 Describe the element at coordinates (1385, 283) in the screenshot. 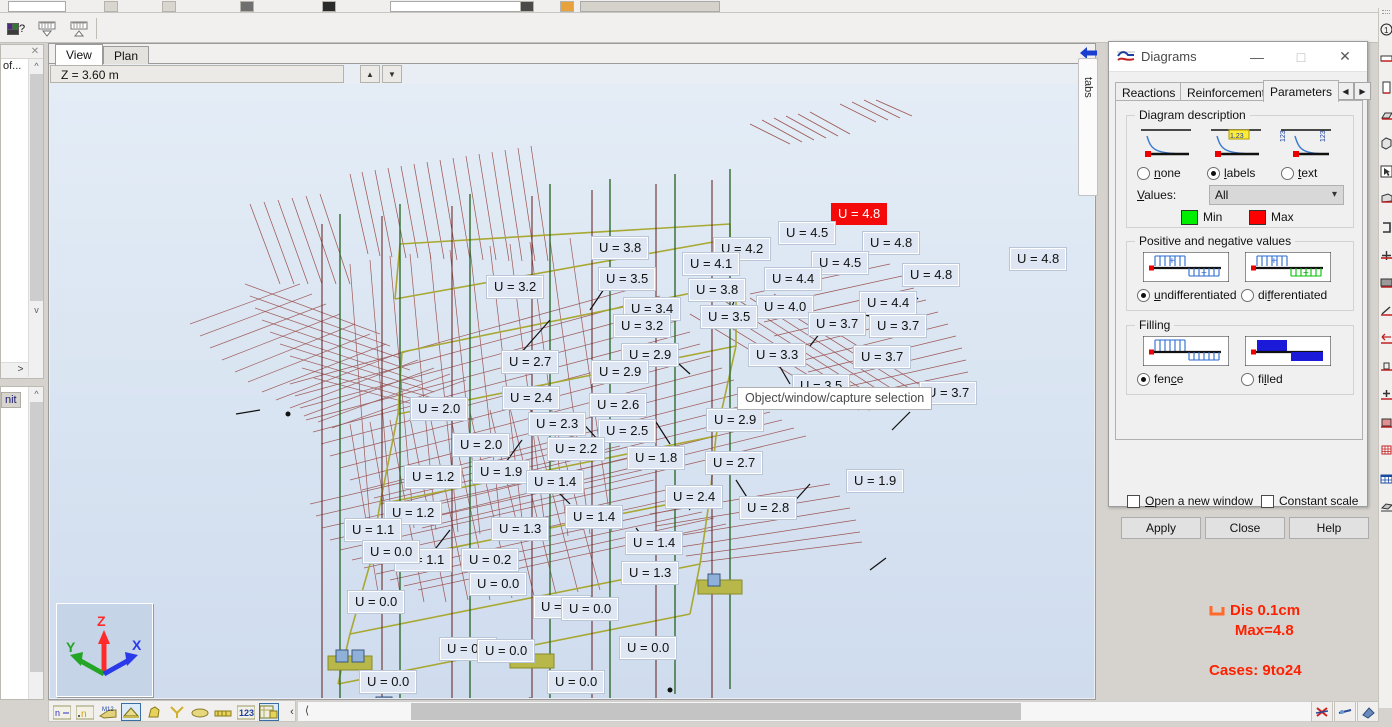

I see `mesh-pattern-icon` at that location.